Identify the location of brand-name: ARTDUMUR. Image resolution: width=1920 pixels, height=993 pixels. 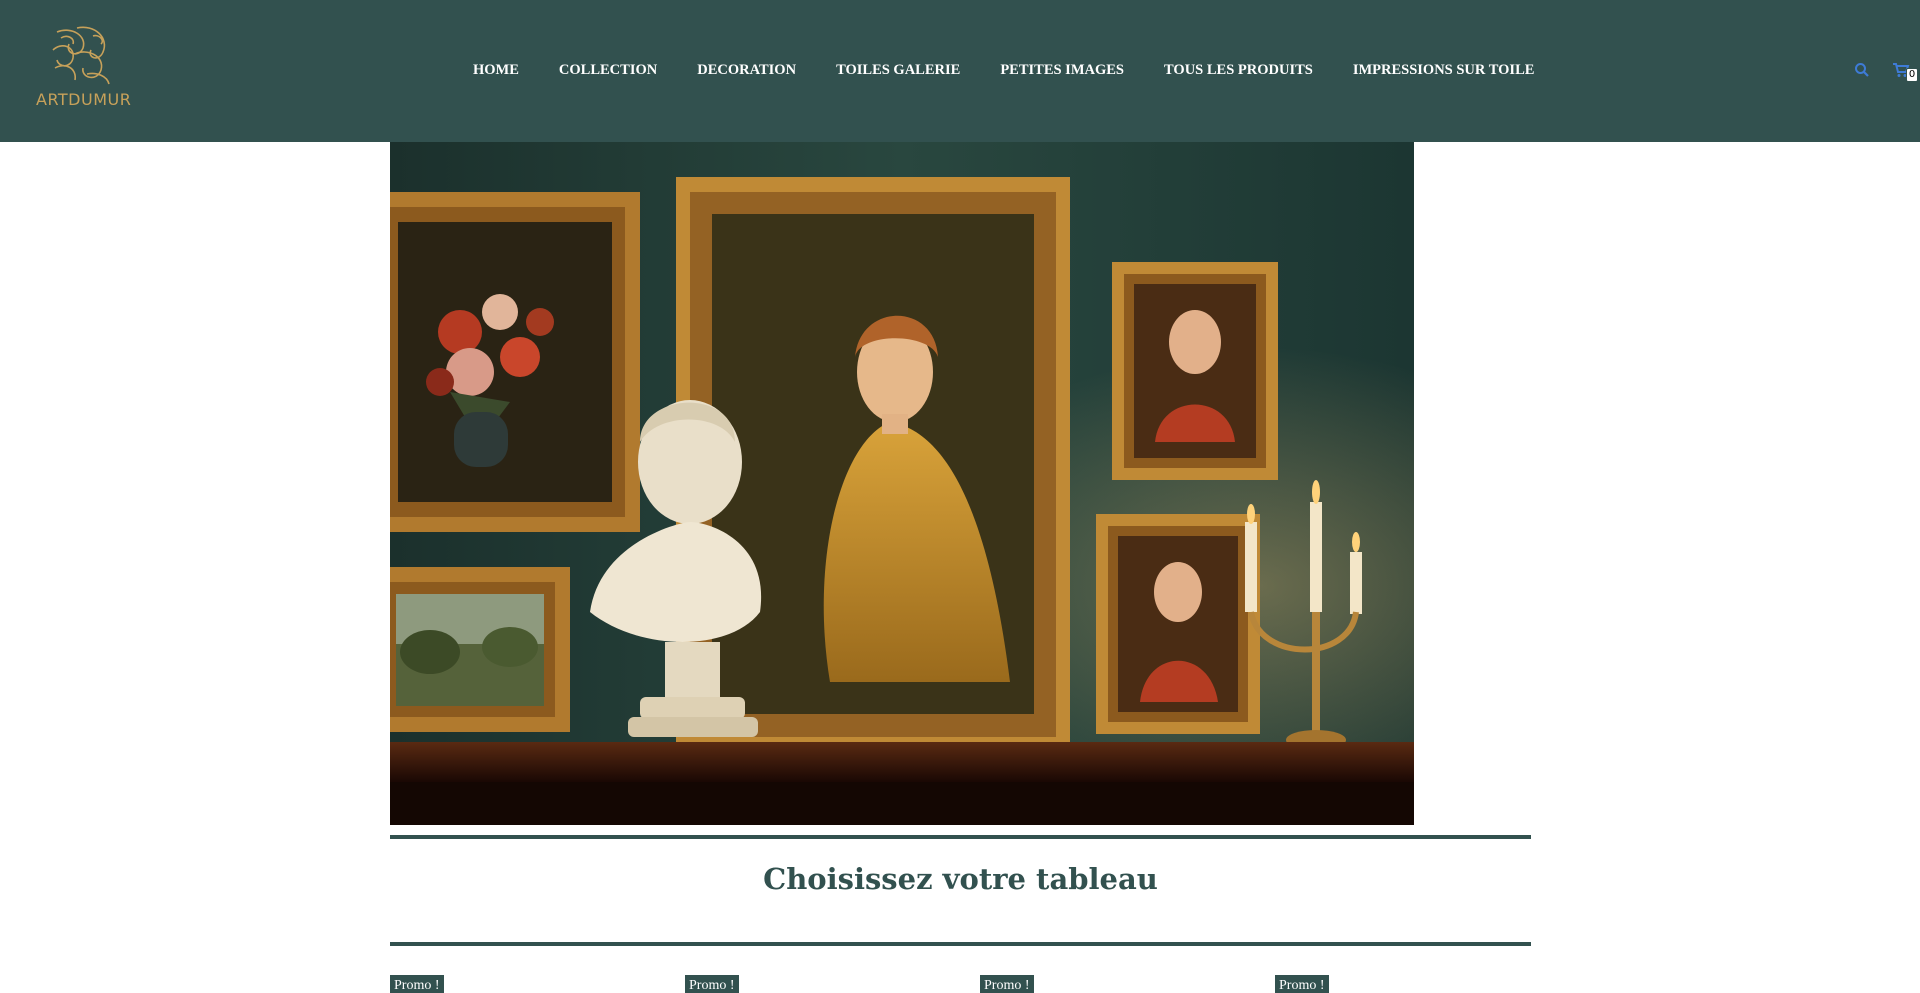
(84, 99).